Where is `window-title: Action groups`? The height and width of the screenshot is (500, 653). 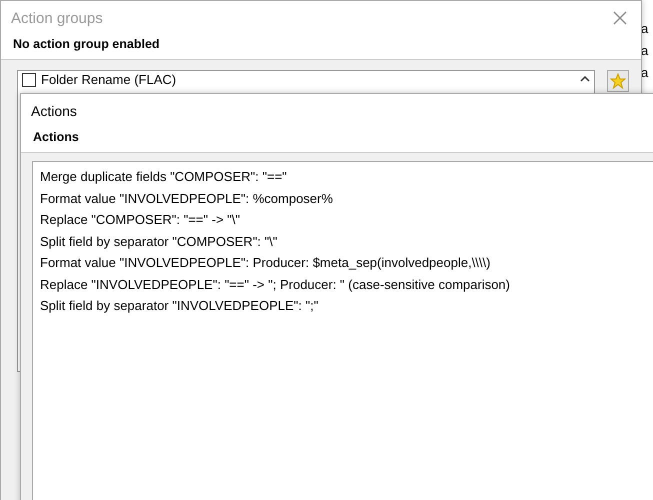 window-title: Action groups is located at coordinates (57, 18).